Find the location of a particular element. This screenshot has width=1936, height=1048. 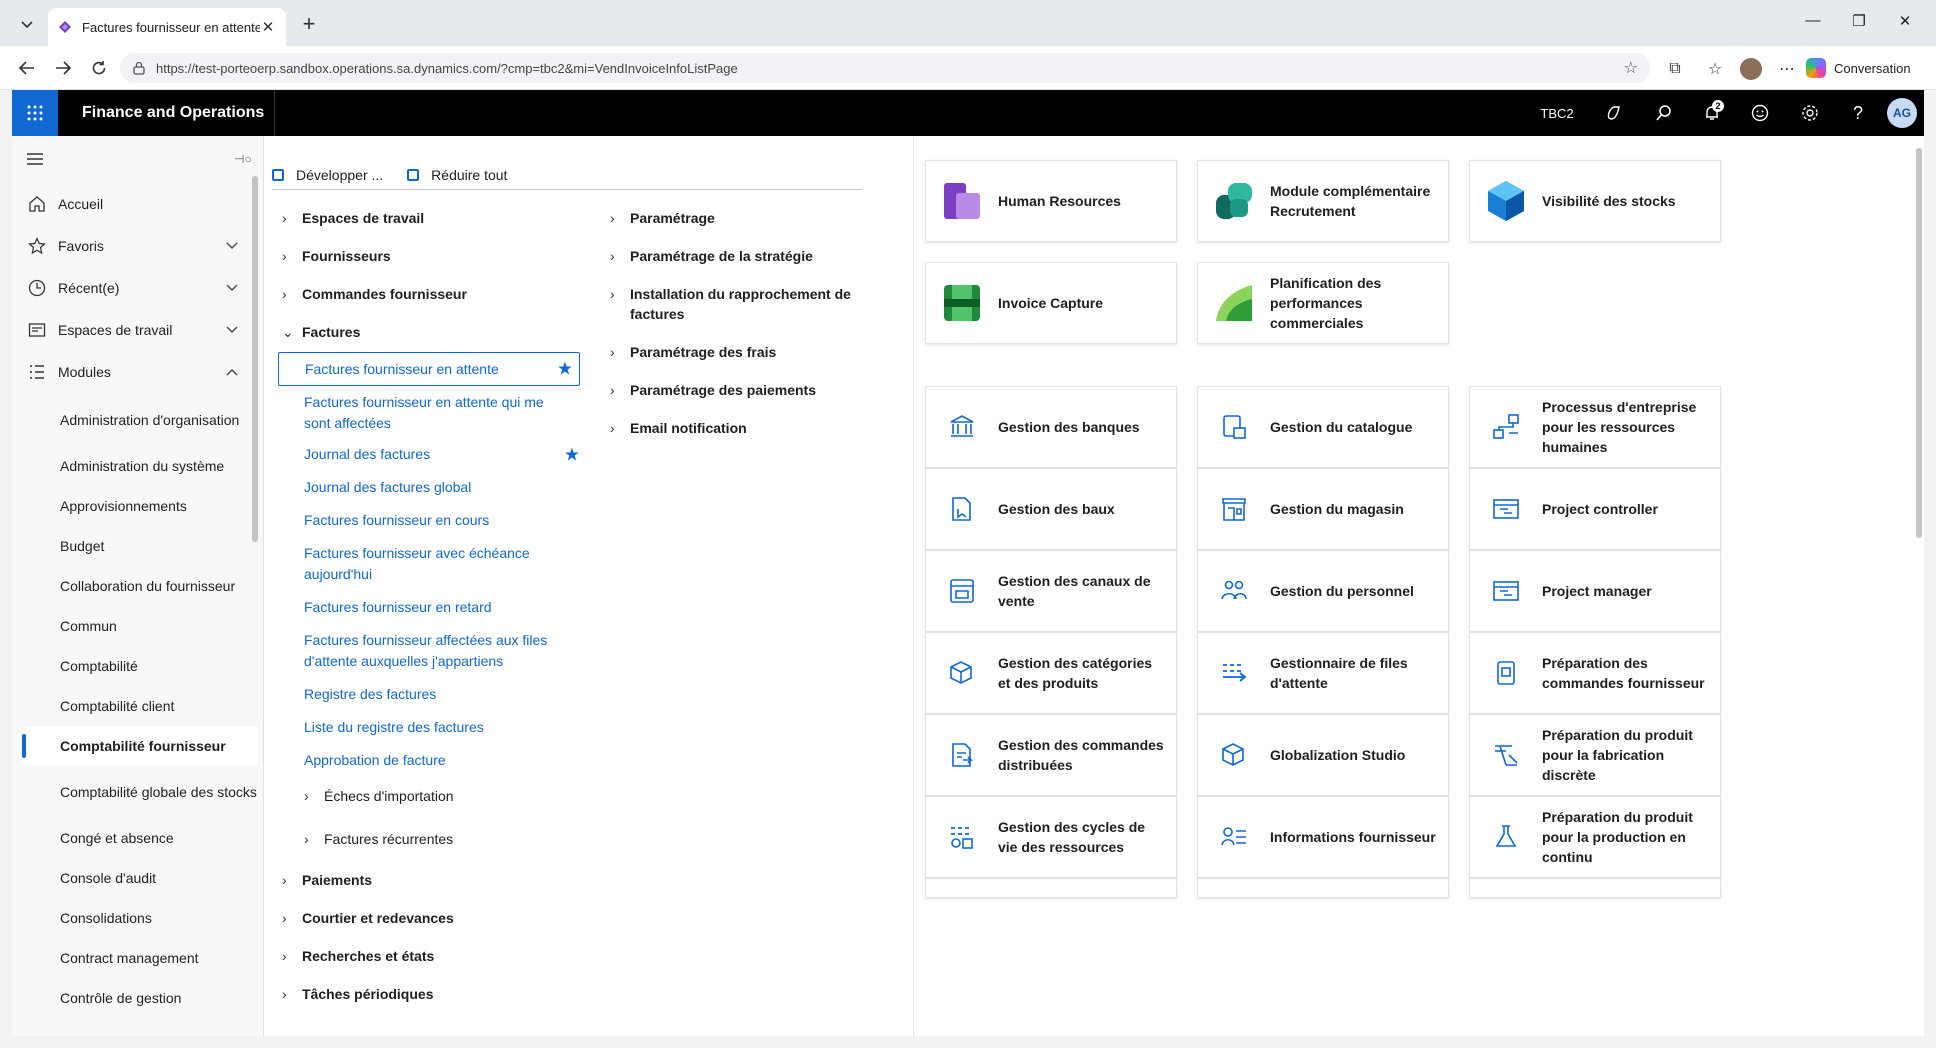

tile-human-resources: Human Resources is located at coordinates (1051, 201).